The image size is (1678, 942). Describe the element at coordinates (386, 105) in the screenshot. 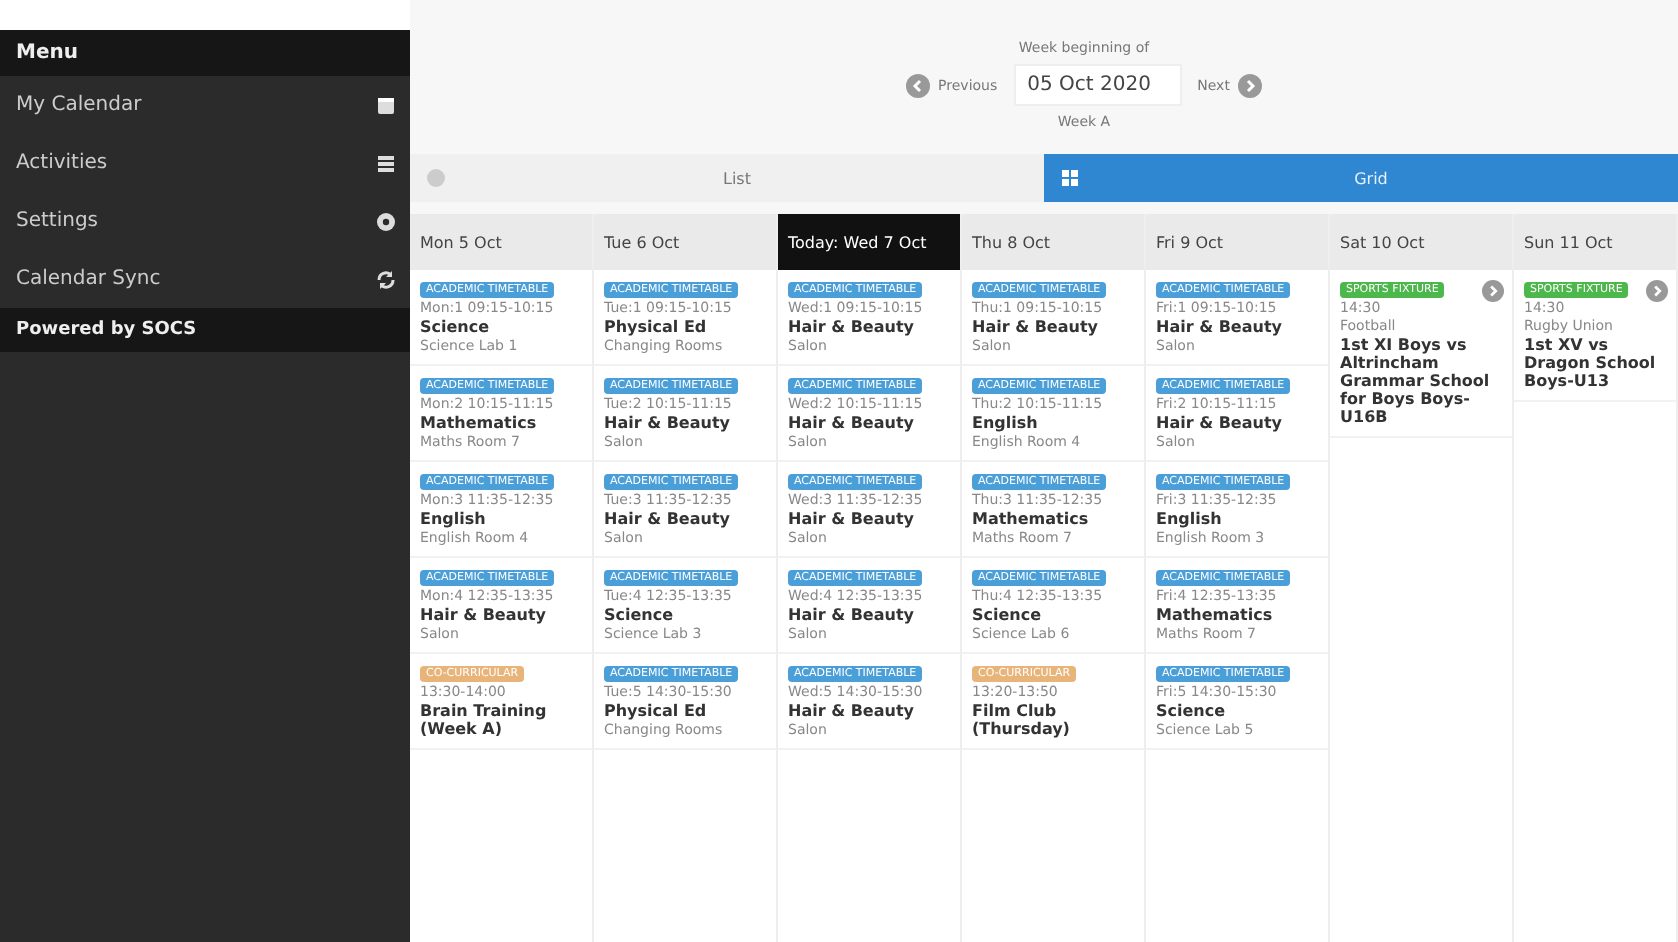

I see `calendar-icon` at that location.